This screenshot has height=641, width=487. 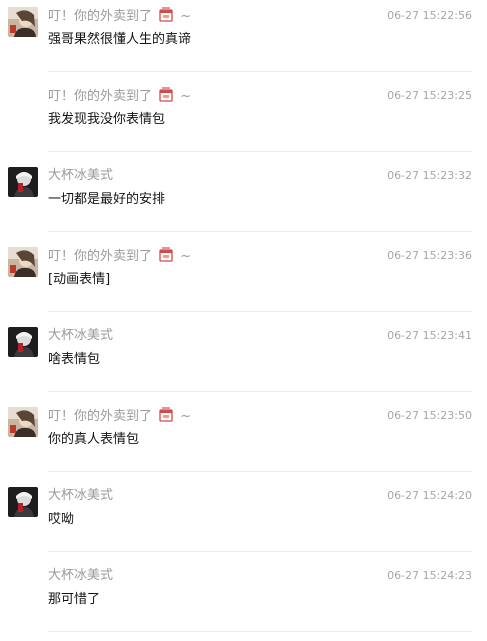 What do you see at coordinates (243, 280) in the screenshot?
I see `message-item: 叮！你的外卖到了 ~ 06-27 15:23:36 [动画表情]` at bounding box center [243, 280].